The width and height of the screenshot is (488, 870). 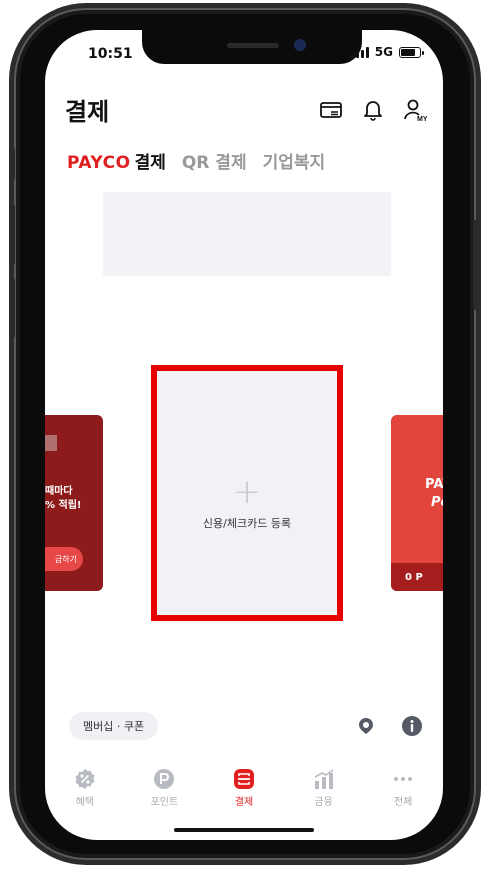 What do you see at coordinates (13, 235) in the screenshot?
I see `side-button-volume-up` at bounding box center [13, 235].